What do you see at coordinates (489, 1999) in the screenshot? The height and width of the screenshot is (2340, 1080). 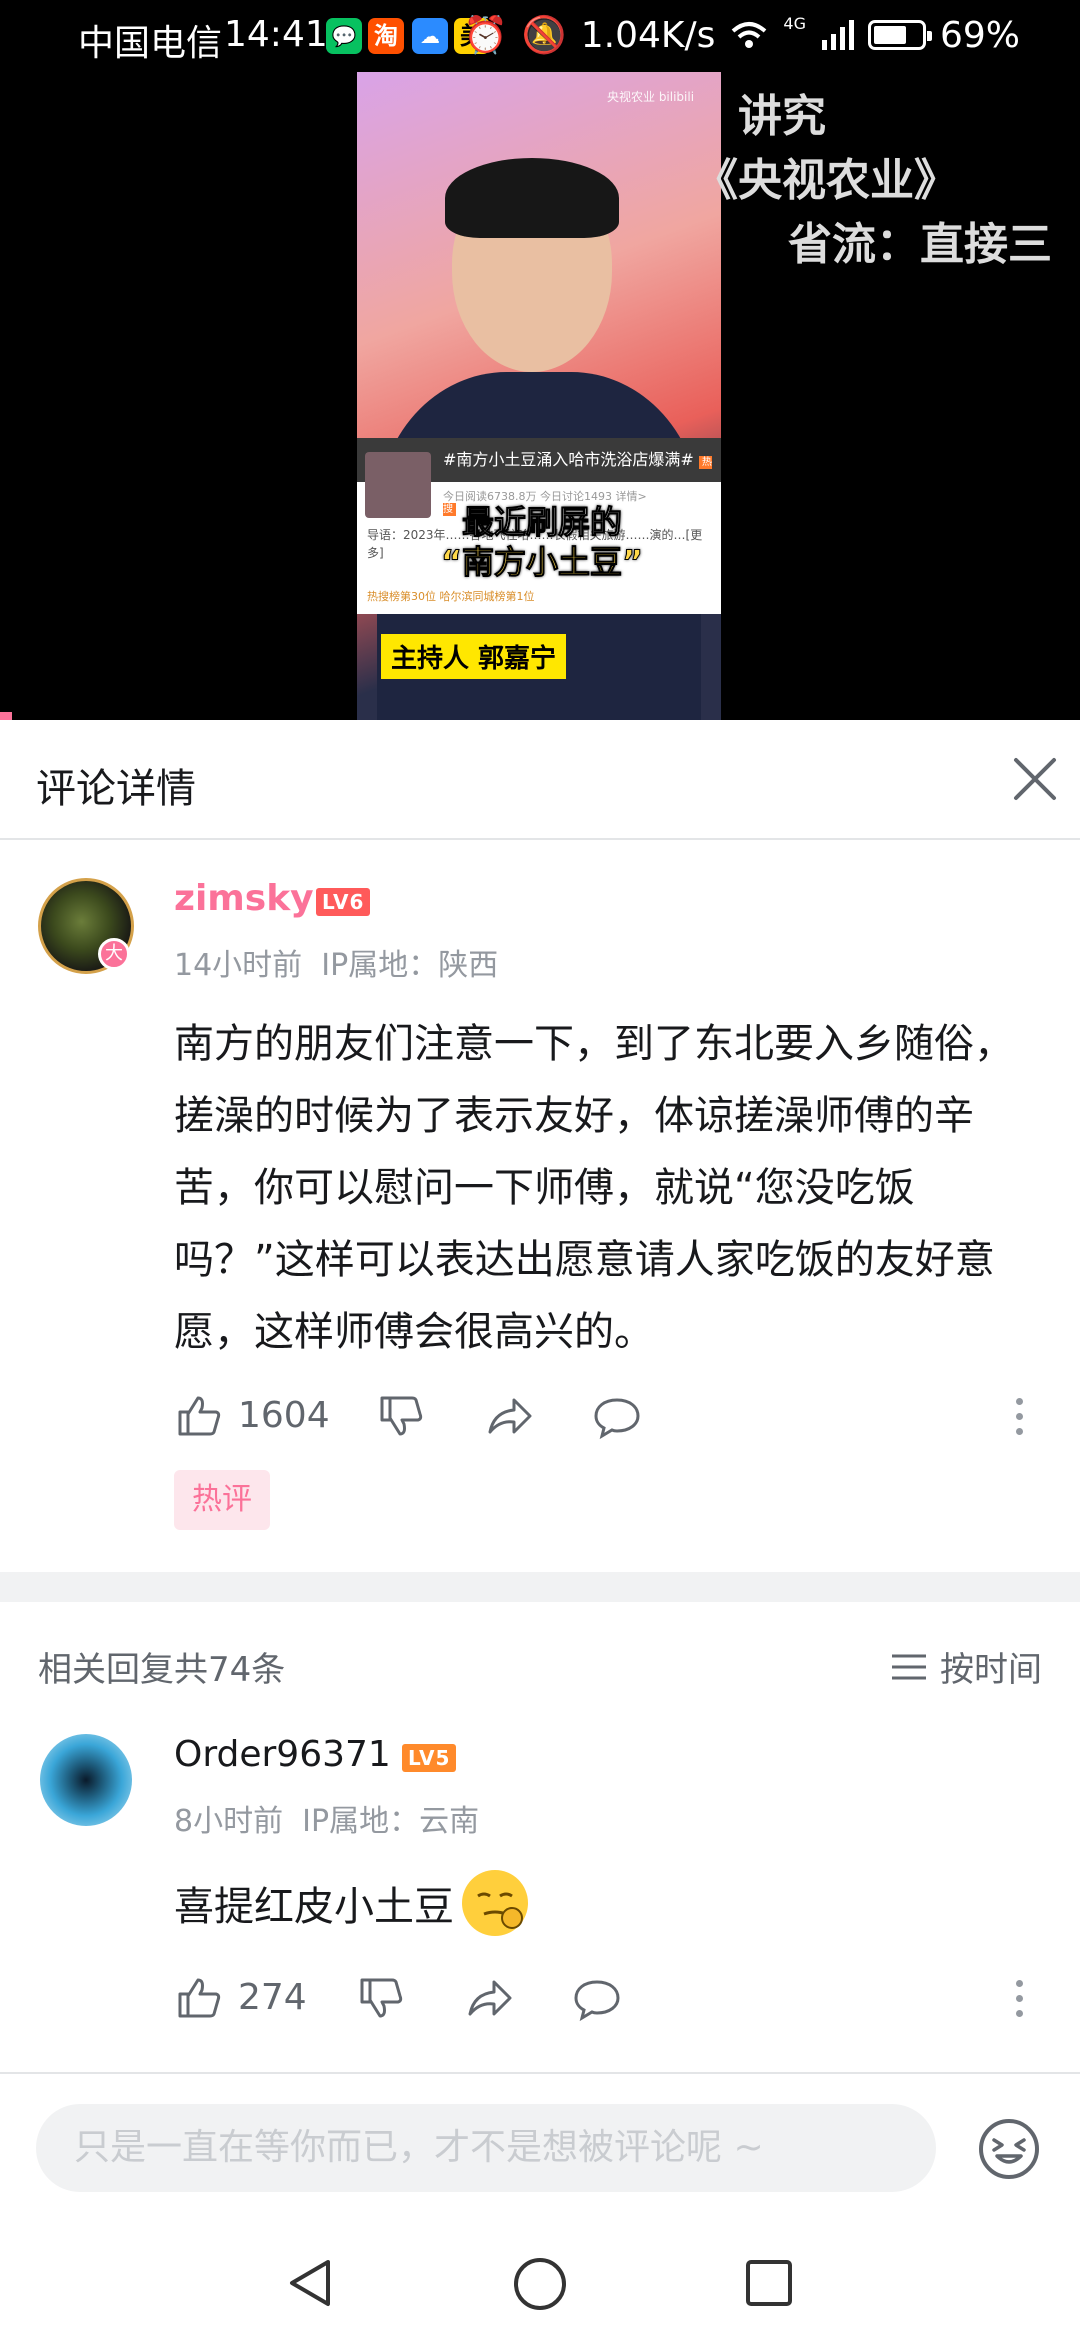 I see `reply-share-icon` at bounding box center [489, 1999].